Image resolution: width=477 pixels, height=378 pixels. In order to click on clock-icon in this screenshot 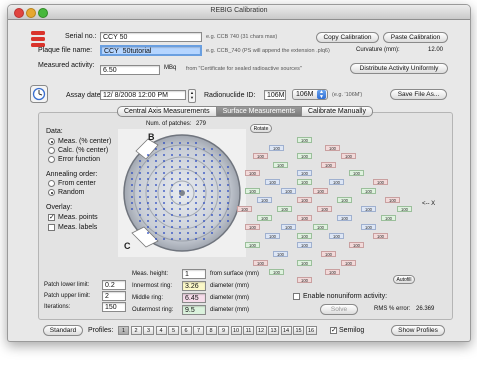, I will do `click(39, 94)`.